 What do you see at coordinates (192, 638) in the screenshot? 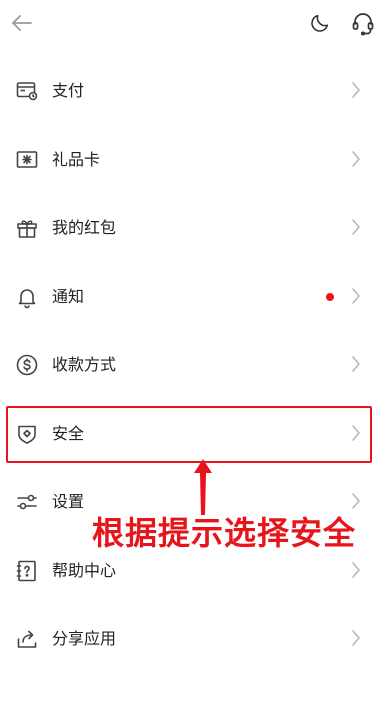
I see `menu-item-share-app: 分享应用` at bounding box center [192, 638].